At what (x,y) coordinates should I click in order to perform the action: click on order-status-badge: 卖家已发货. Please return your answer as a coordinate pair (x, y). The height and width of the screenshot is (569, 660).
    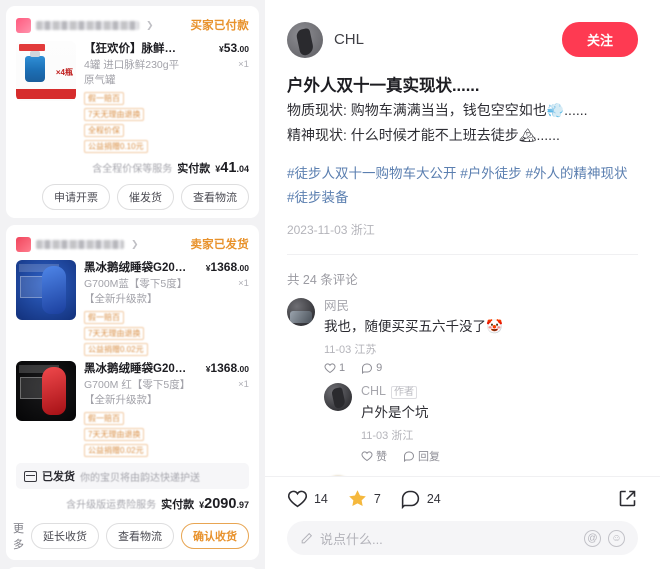
    Looking at the image, I should click on (219, 245).